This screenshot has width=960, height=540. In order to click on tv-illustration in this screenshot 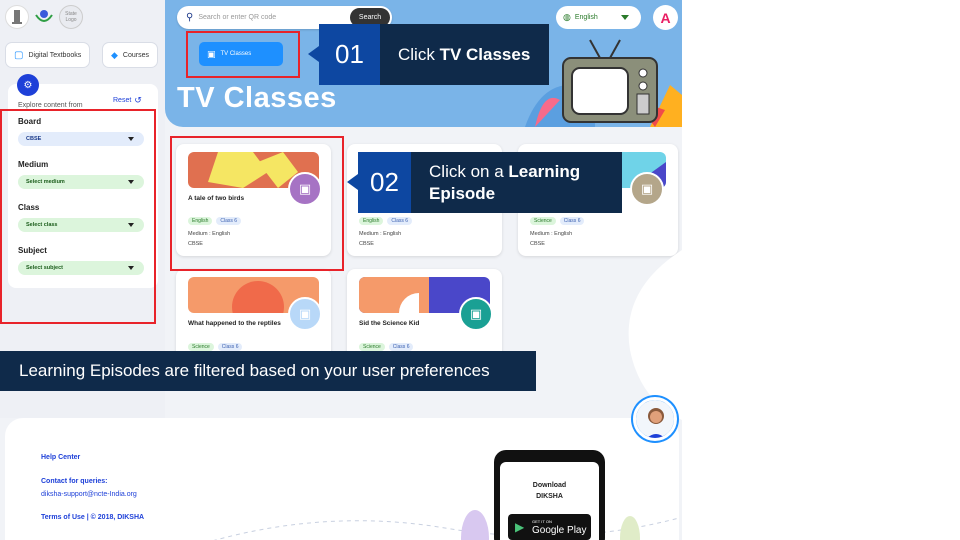, I will do `click(610, 81)`.